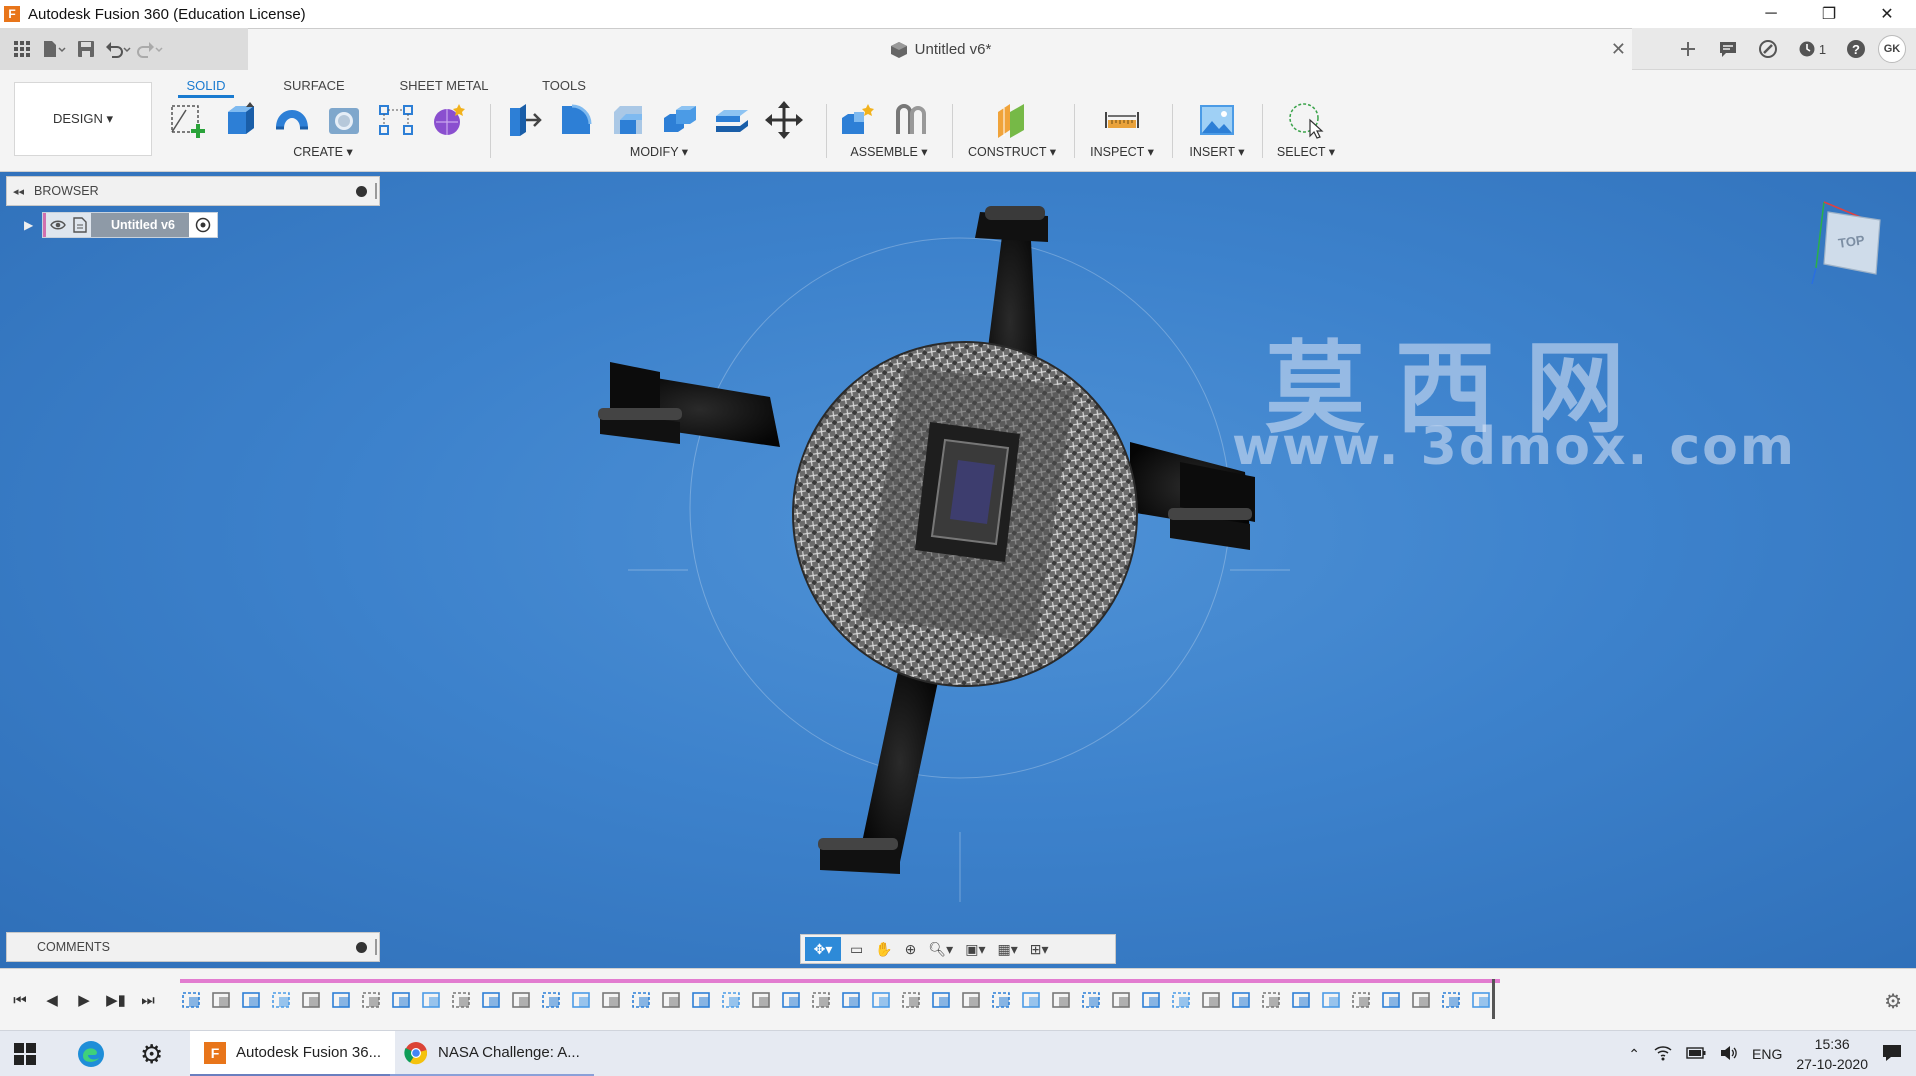 This screenshot has height=1076, width=1916. What do you see at coordinates (911, 949) in the screenshot?
I see `zoom-window-icon: ⊕` at bounding box center [911, 949].